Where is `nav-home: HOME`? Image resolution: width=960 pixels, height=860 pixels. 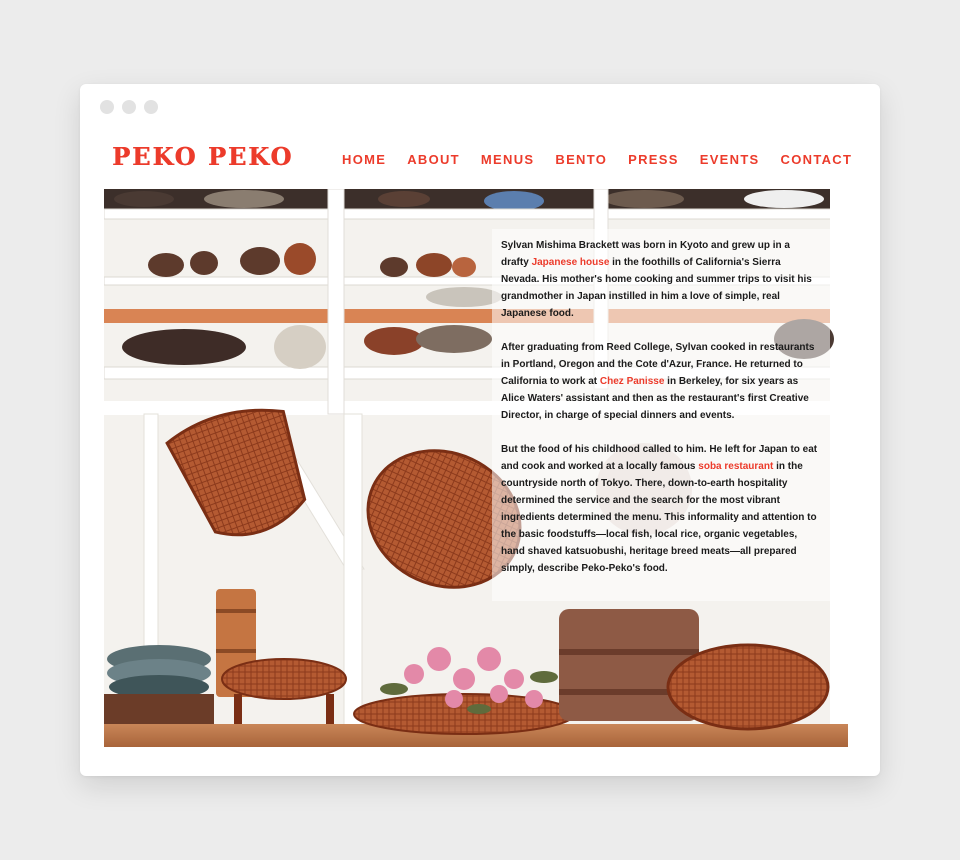
nav-home: HOME is located at coordinates (364, 159).